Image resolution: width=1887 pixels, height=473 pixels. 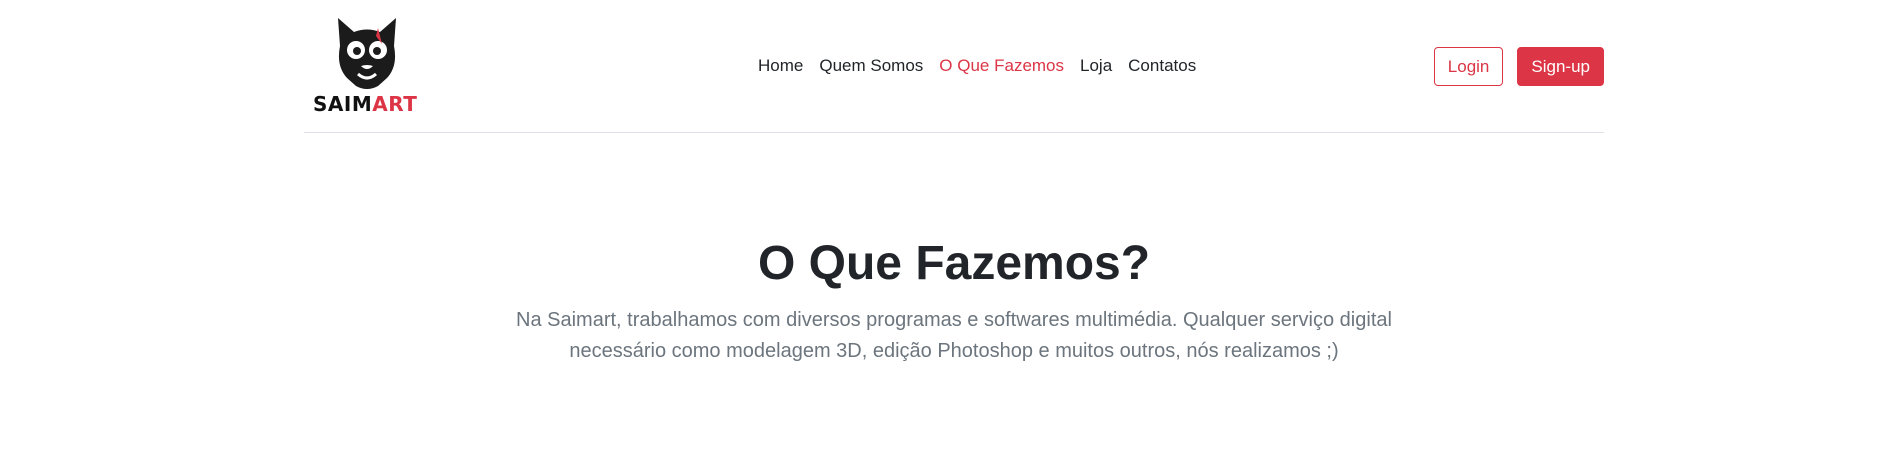 I want to click on nav-home: Home, so click(x=780, y=66).